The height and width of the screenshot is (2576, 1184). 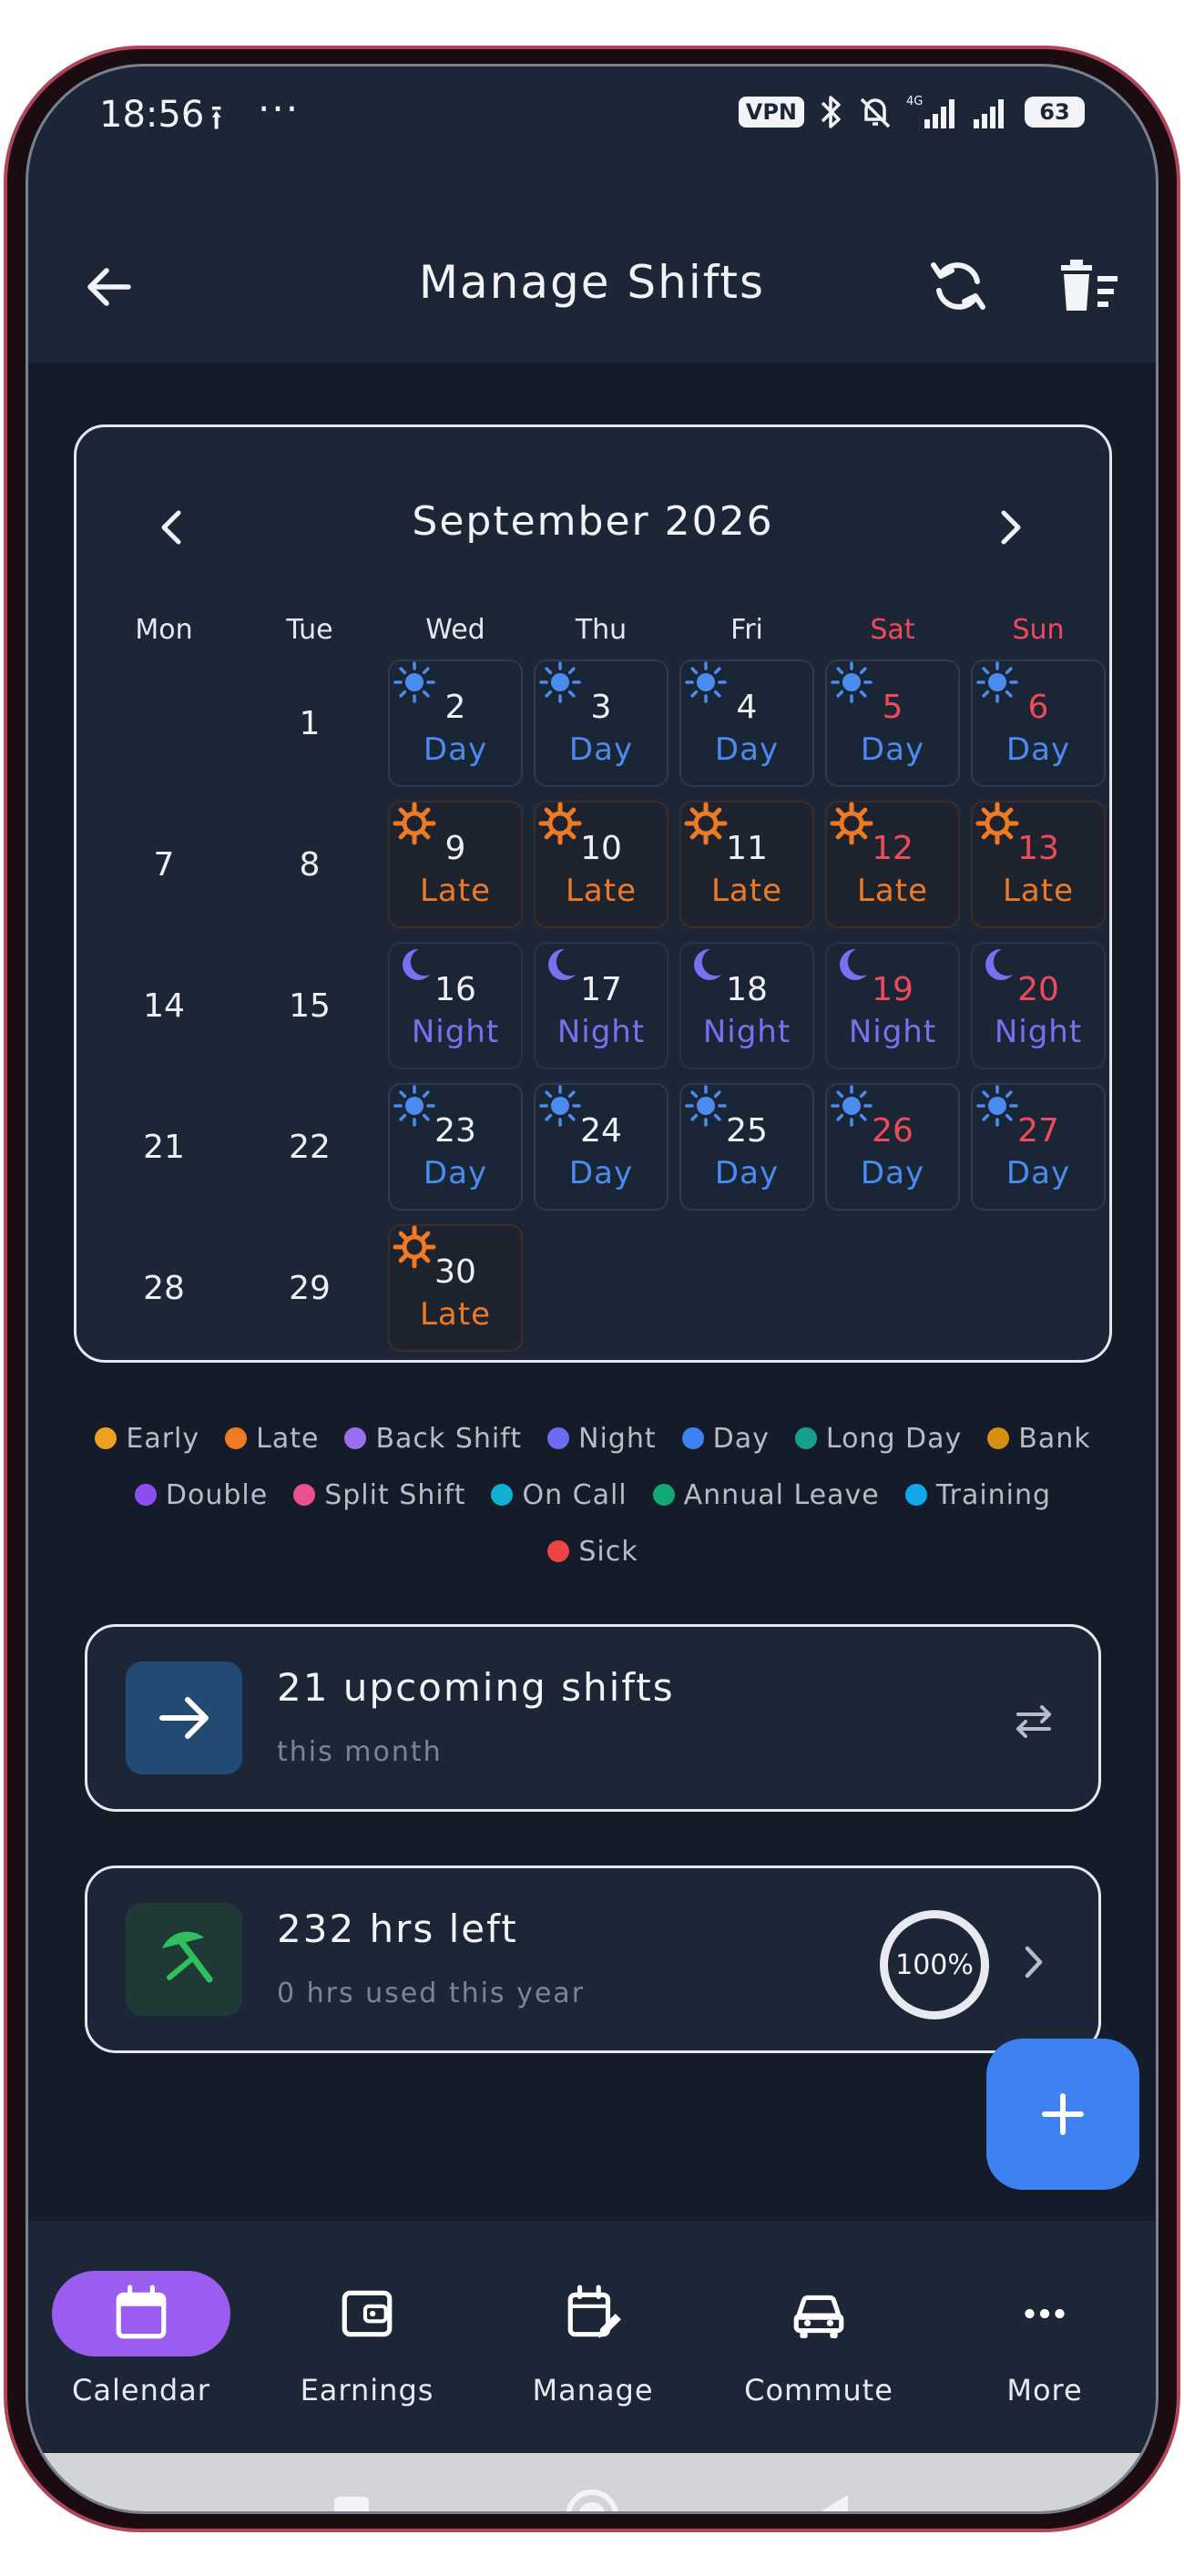 I want to click on calendar-day: 30 Late, so click(x=456, y=1288).